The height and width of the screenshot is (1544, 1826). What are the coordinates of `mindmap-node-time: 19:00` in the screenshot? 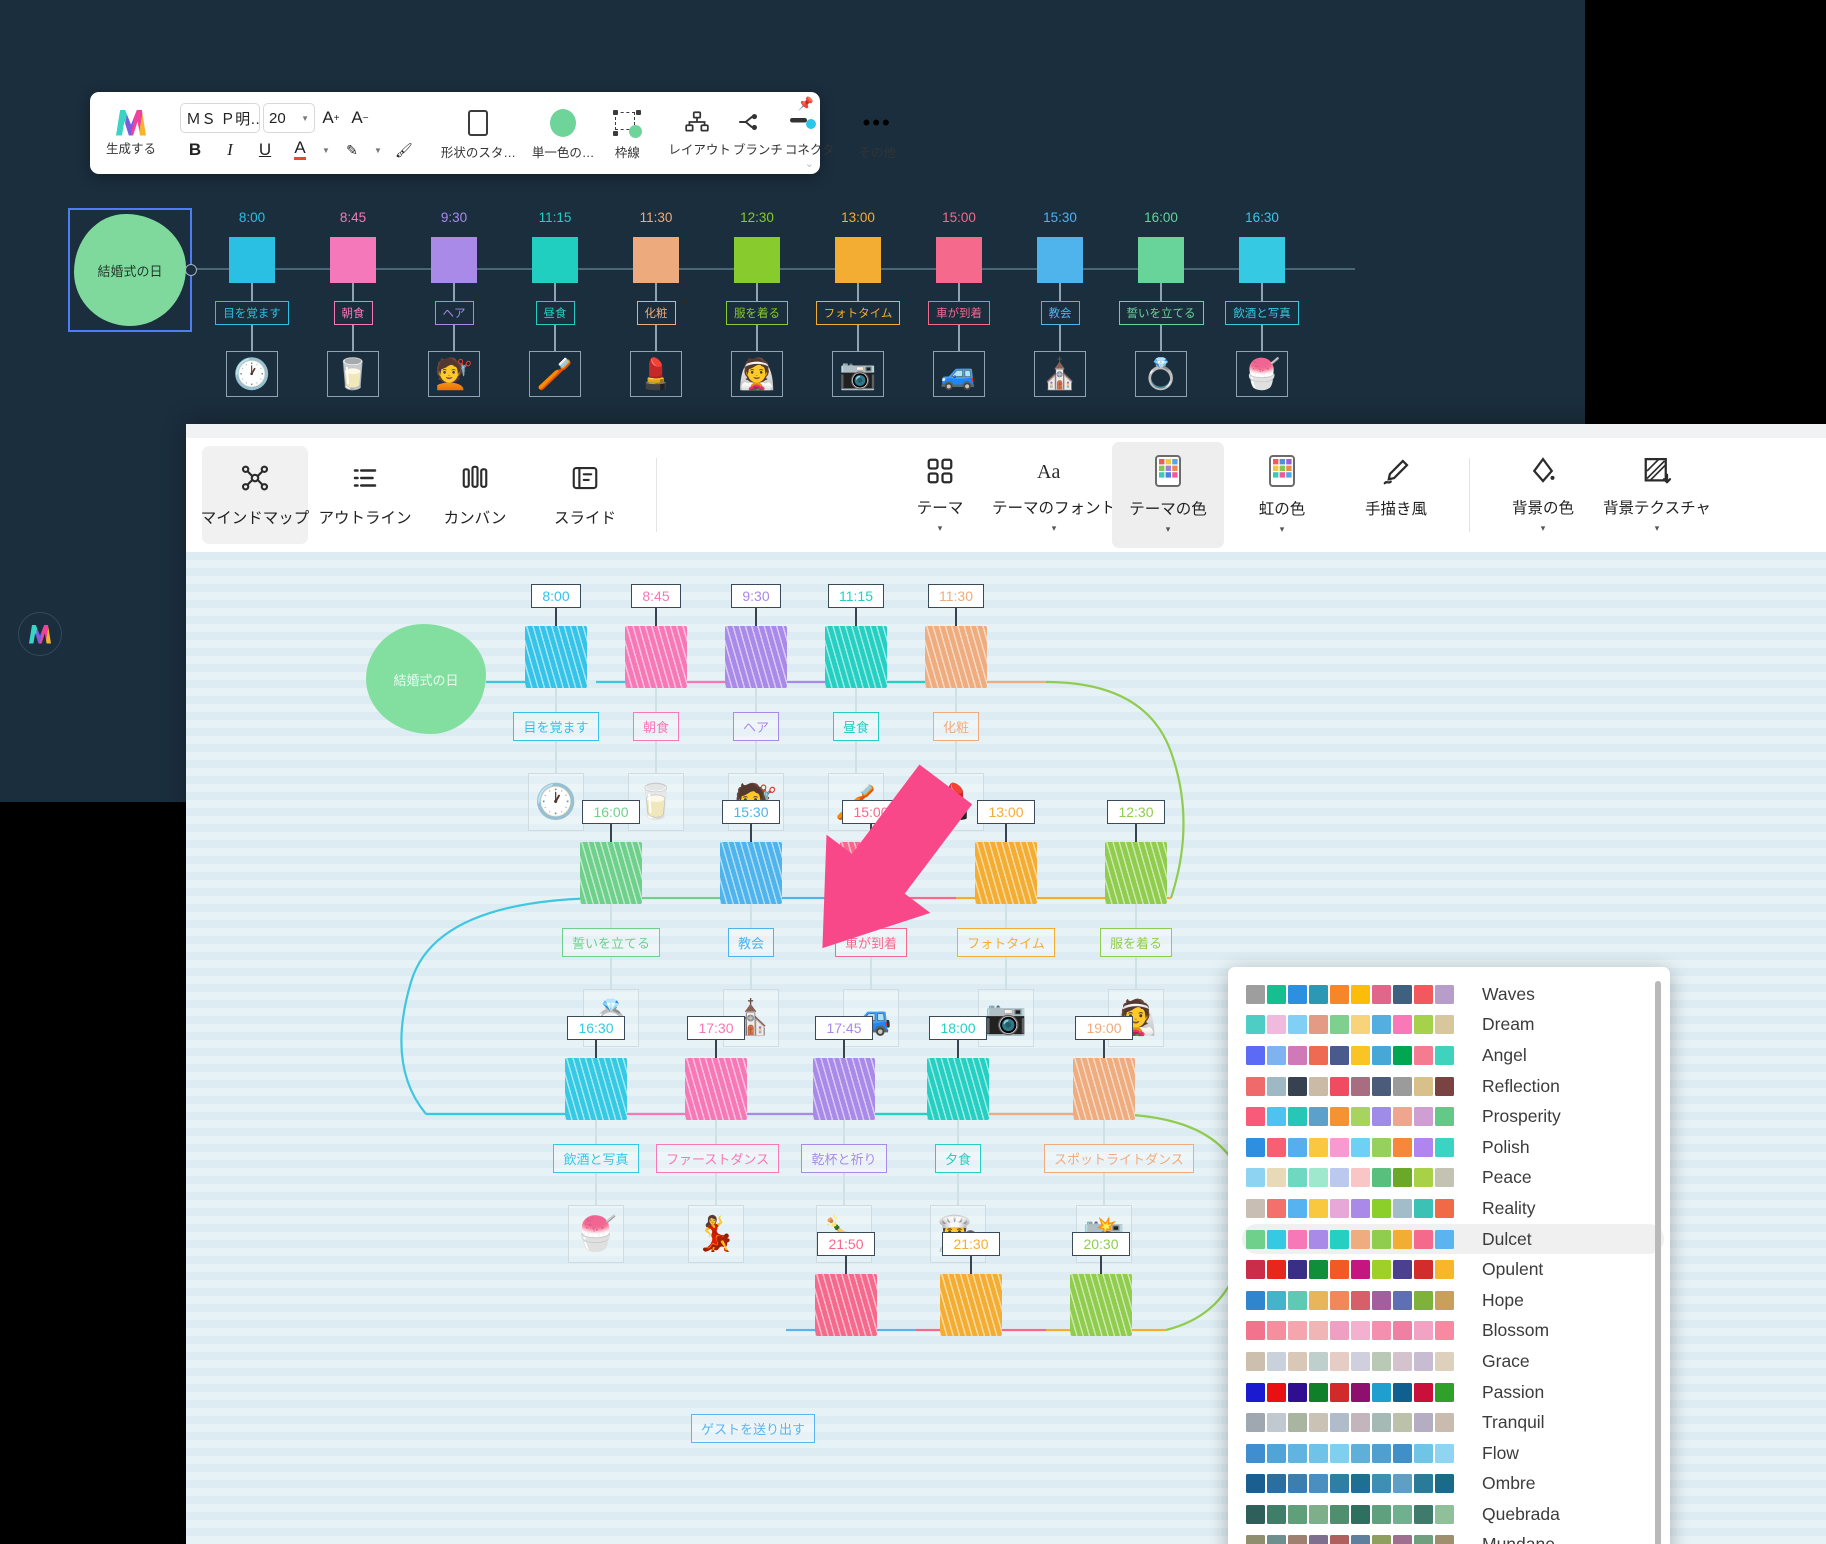 It's located at (1104, 1028).